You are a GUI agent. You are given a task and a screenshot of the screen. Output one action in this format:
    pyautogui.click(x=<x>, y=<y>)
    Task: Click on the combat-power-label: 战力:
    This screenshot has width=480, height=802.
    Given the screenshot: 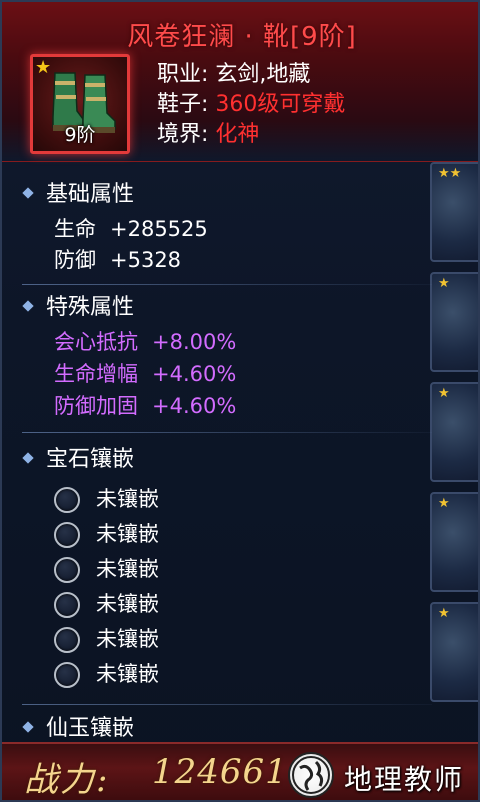 What is the action you would take?
    pyautogui.click(x=67, y=780)
    